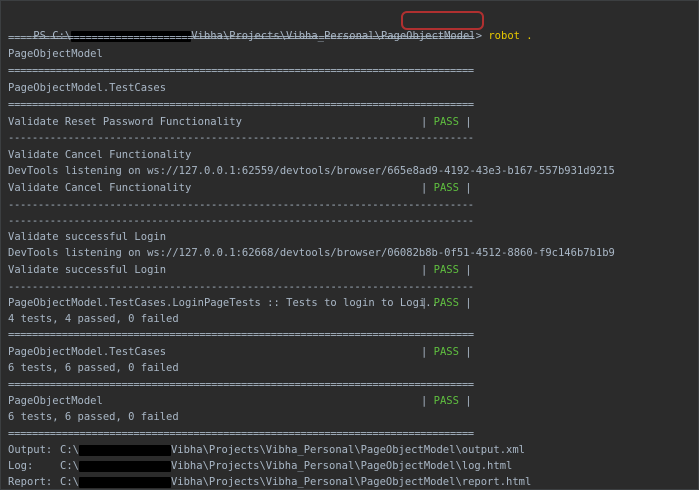 The image size is (699, 490). Describe the element at coordinates (93, 319) in the screenshot. I see `suite-summary: 4 tests, 4 passed, 0 failed` at that location.